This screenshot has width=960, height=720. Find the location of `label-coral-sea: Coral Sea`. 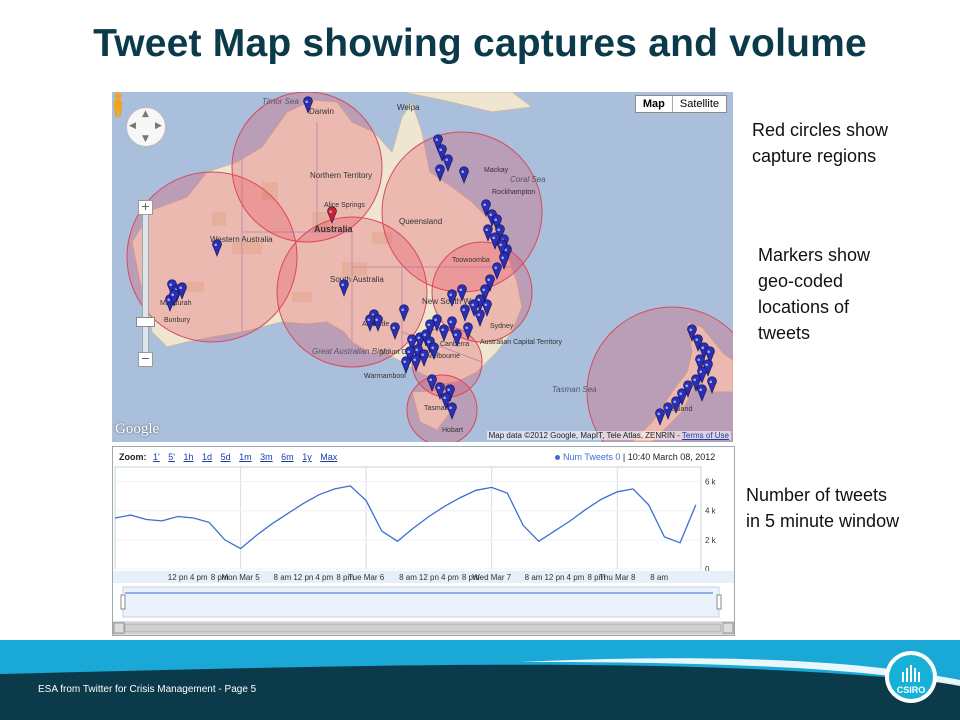

label-coral-sea: Coral Sea is located at coordinates (528, 179).